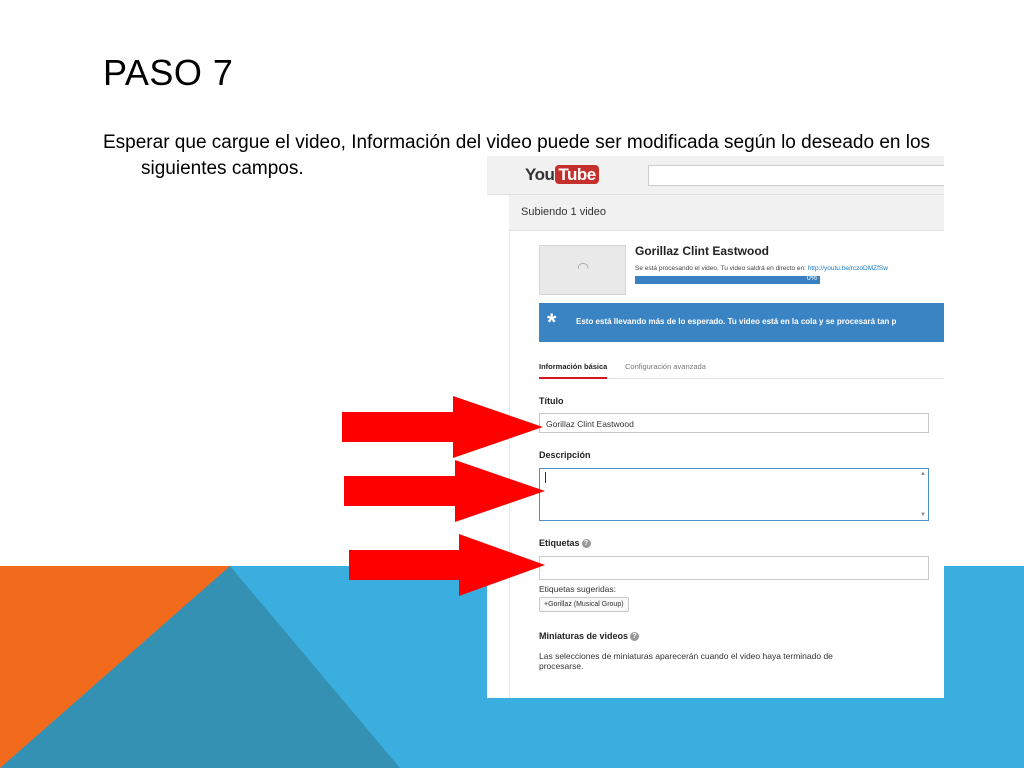  Describe the element at coordinates (565, 455) in the screenshot. I see `description-label: Descripción` at that location.